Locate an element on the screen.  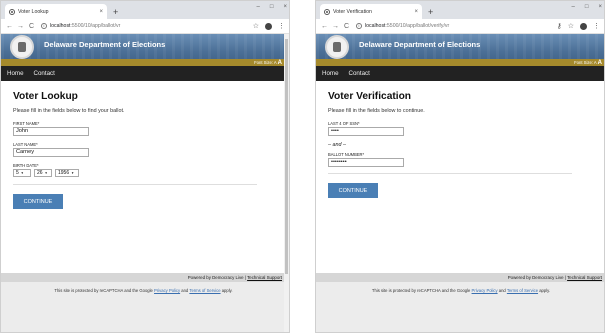
key-icon: ⚷ is located at coordinates (559, 26).